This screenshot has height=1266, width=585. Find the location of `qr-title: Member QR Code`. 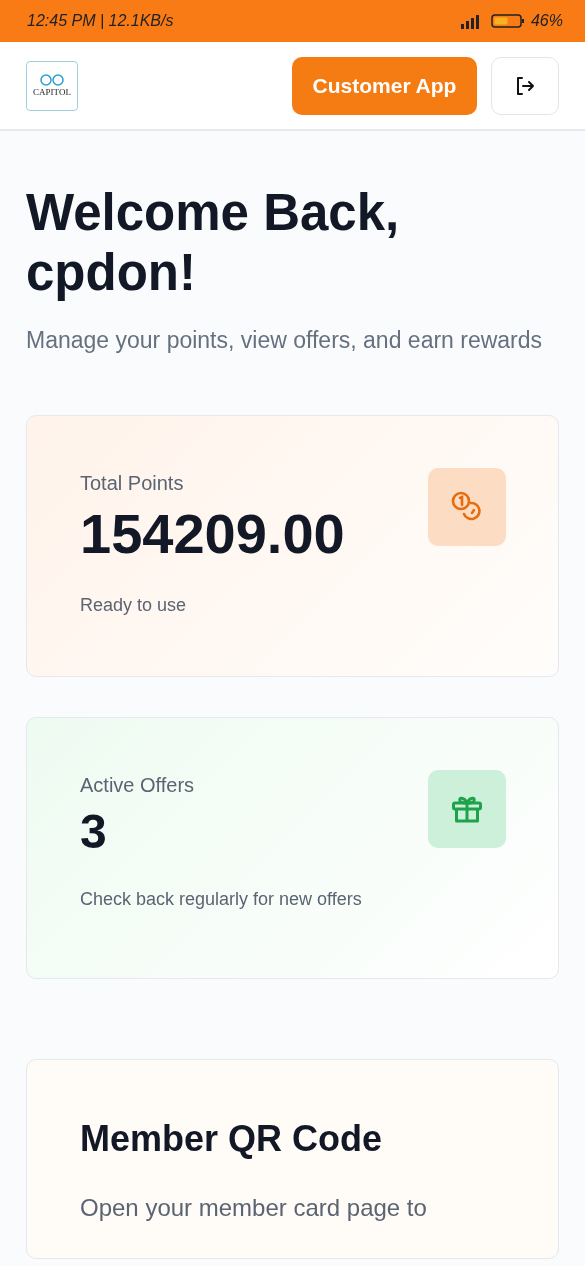

qr-title: Member QR Code is located at coordinates (232, 1139).